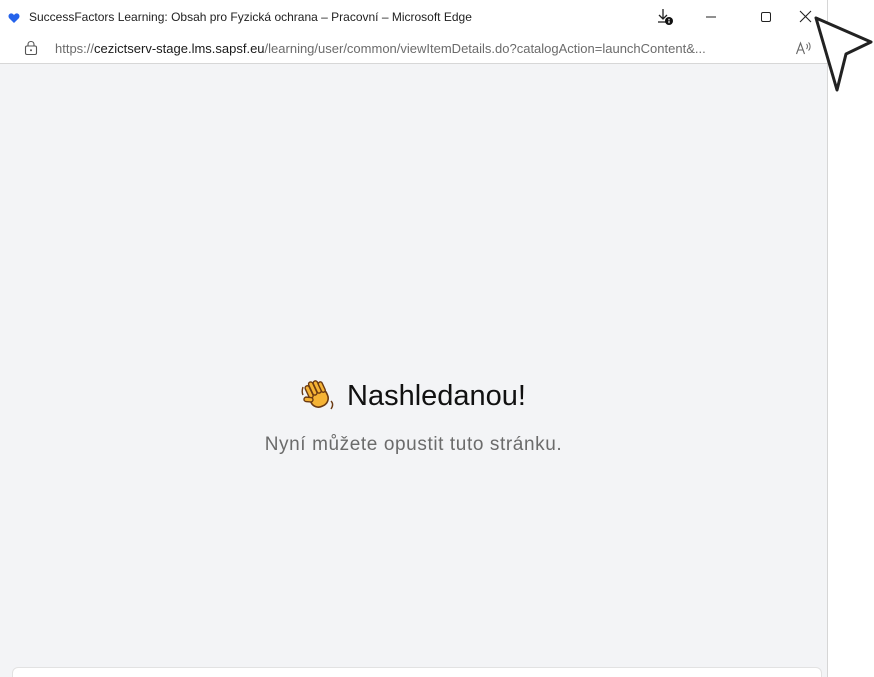 Image resolution: width=874 pixels, height=677 pixels. I want to click on footer-panel, so click(417, 672).